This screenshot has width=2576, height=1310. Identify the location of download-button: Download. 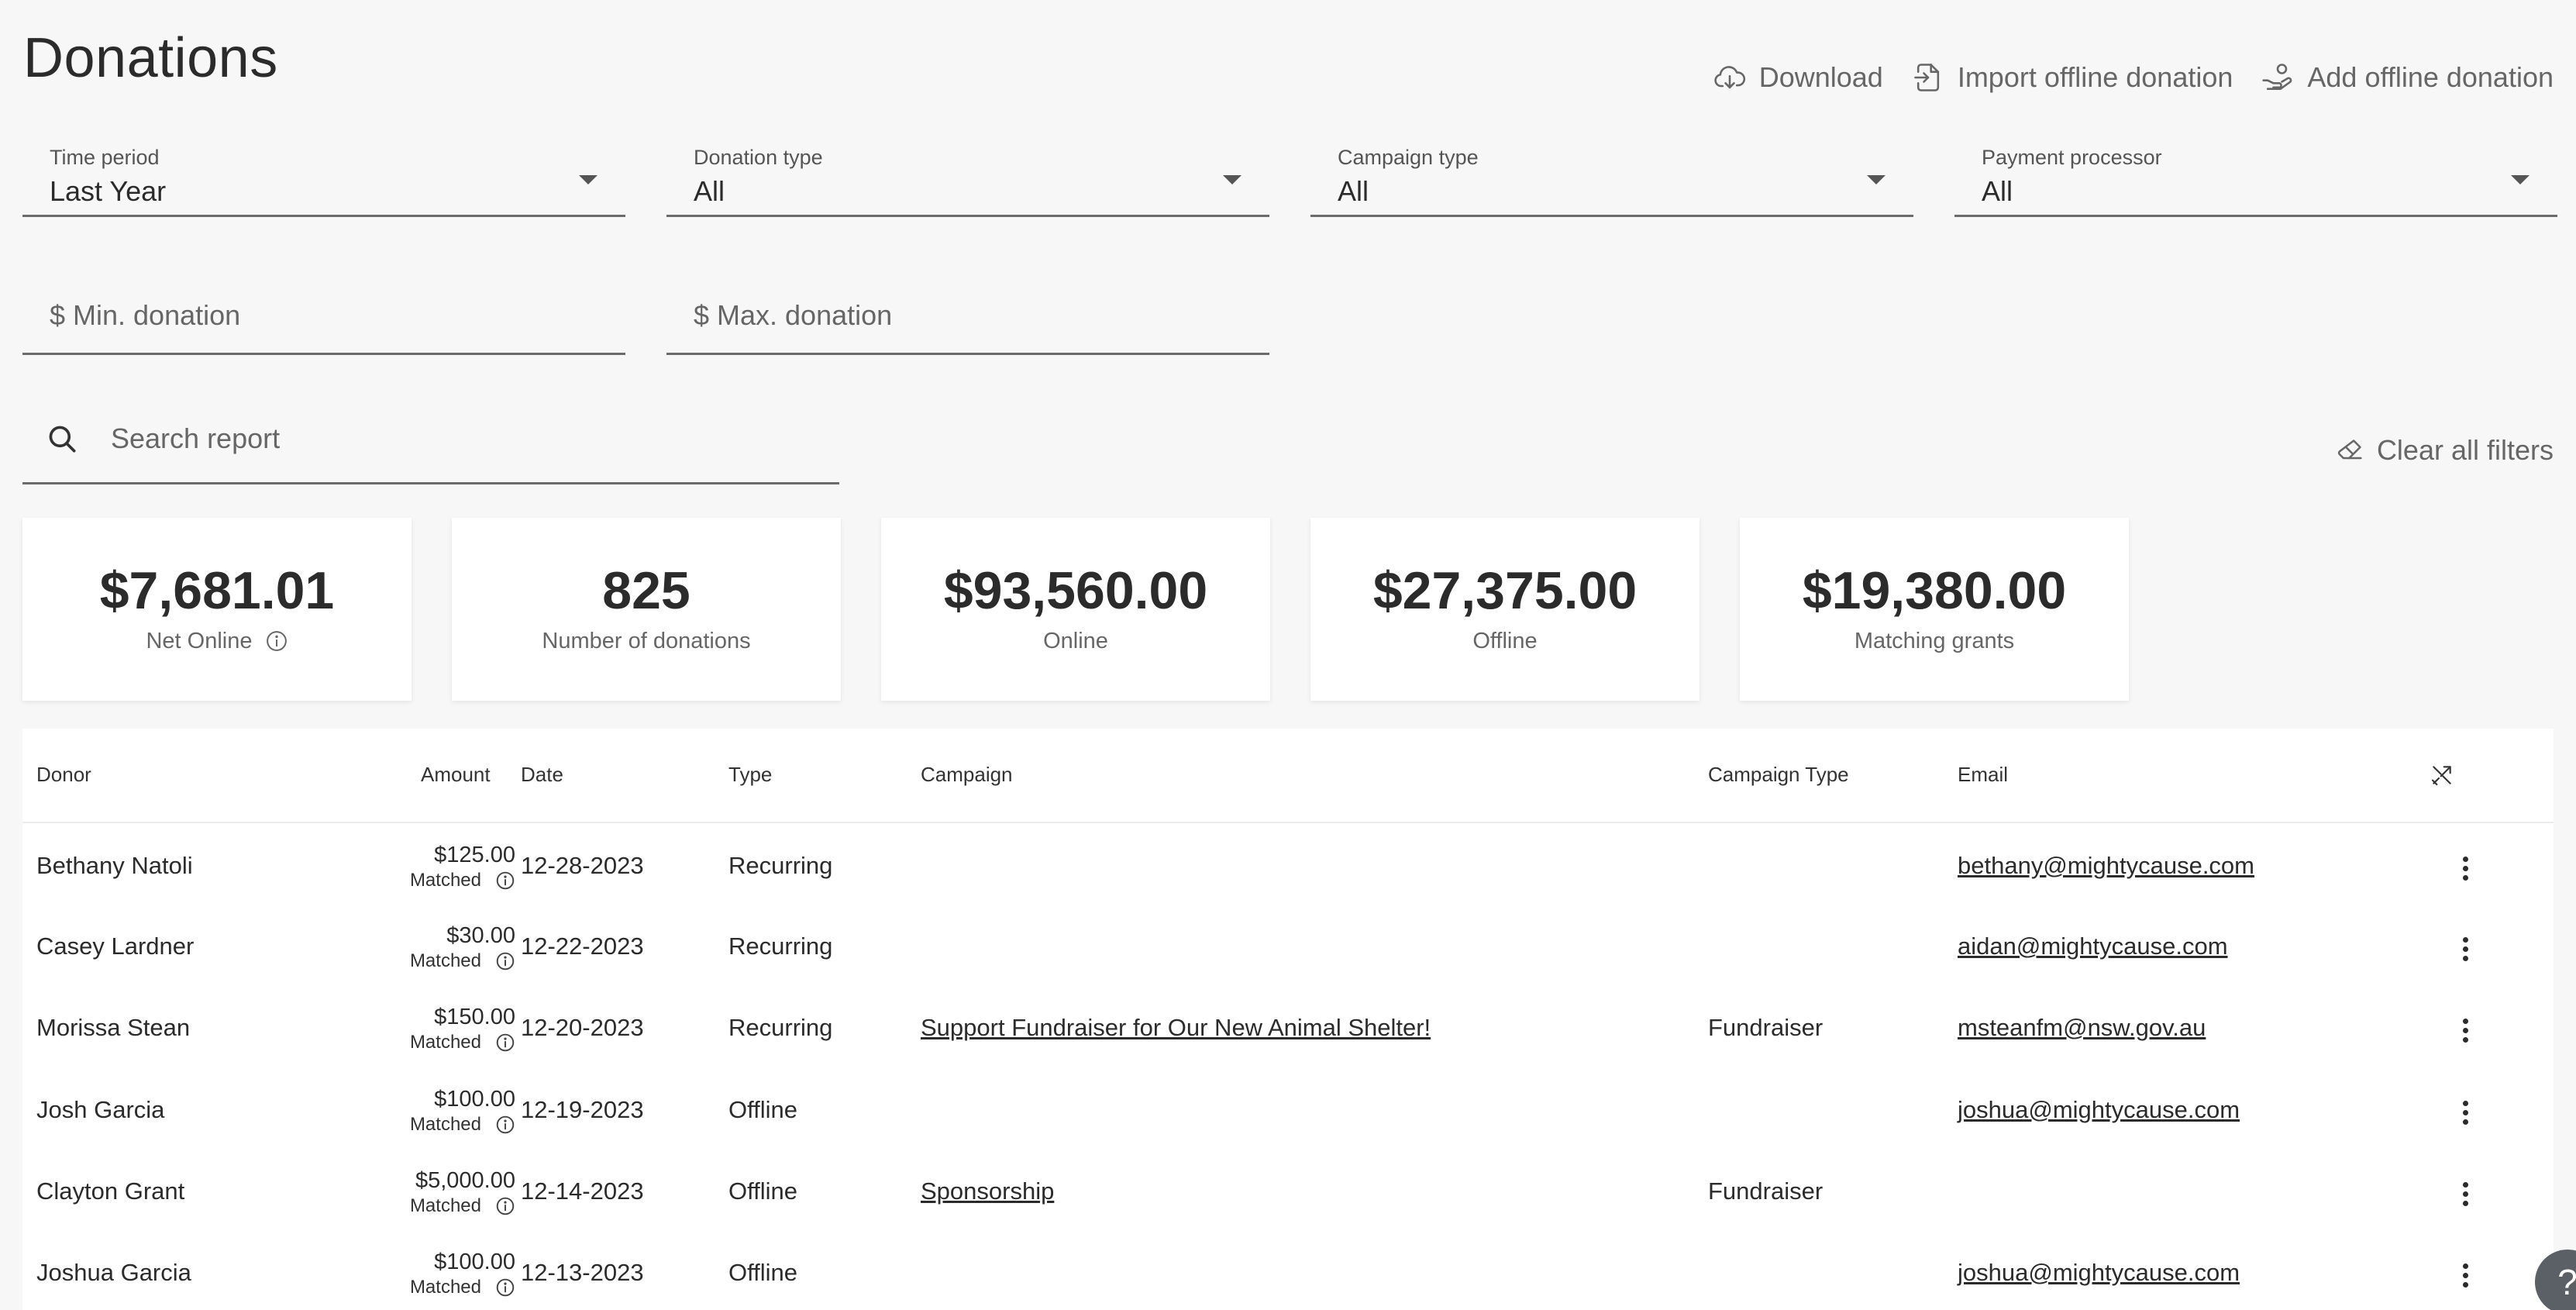
(1798, 77).